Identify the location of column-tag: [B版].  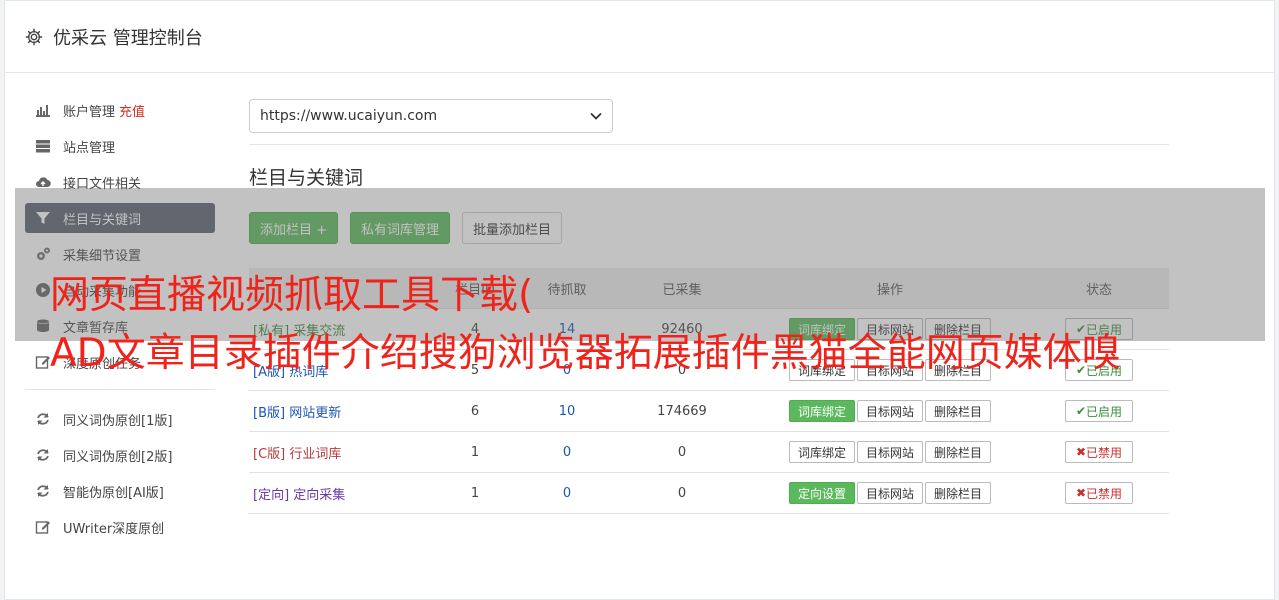
(269, 413).